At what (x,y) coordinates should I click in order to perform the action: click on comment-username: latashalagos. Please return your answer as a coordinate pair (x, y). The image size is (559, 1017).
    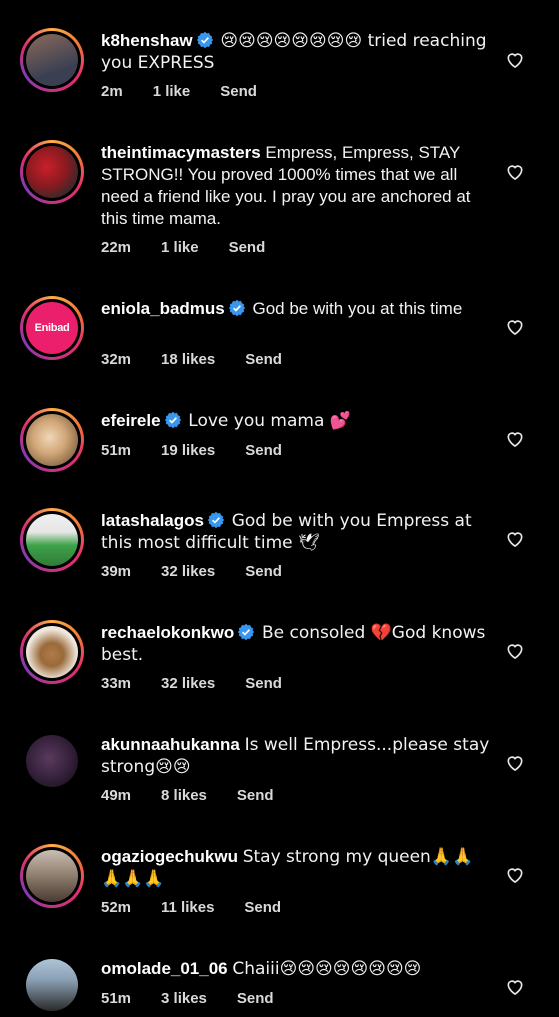
    Looking at the image, I should click on (152, 520).